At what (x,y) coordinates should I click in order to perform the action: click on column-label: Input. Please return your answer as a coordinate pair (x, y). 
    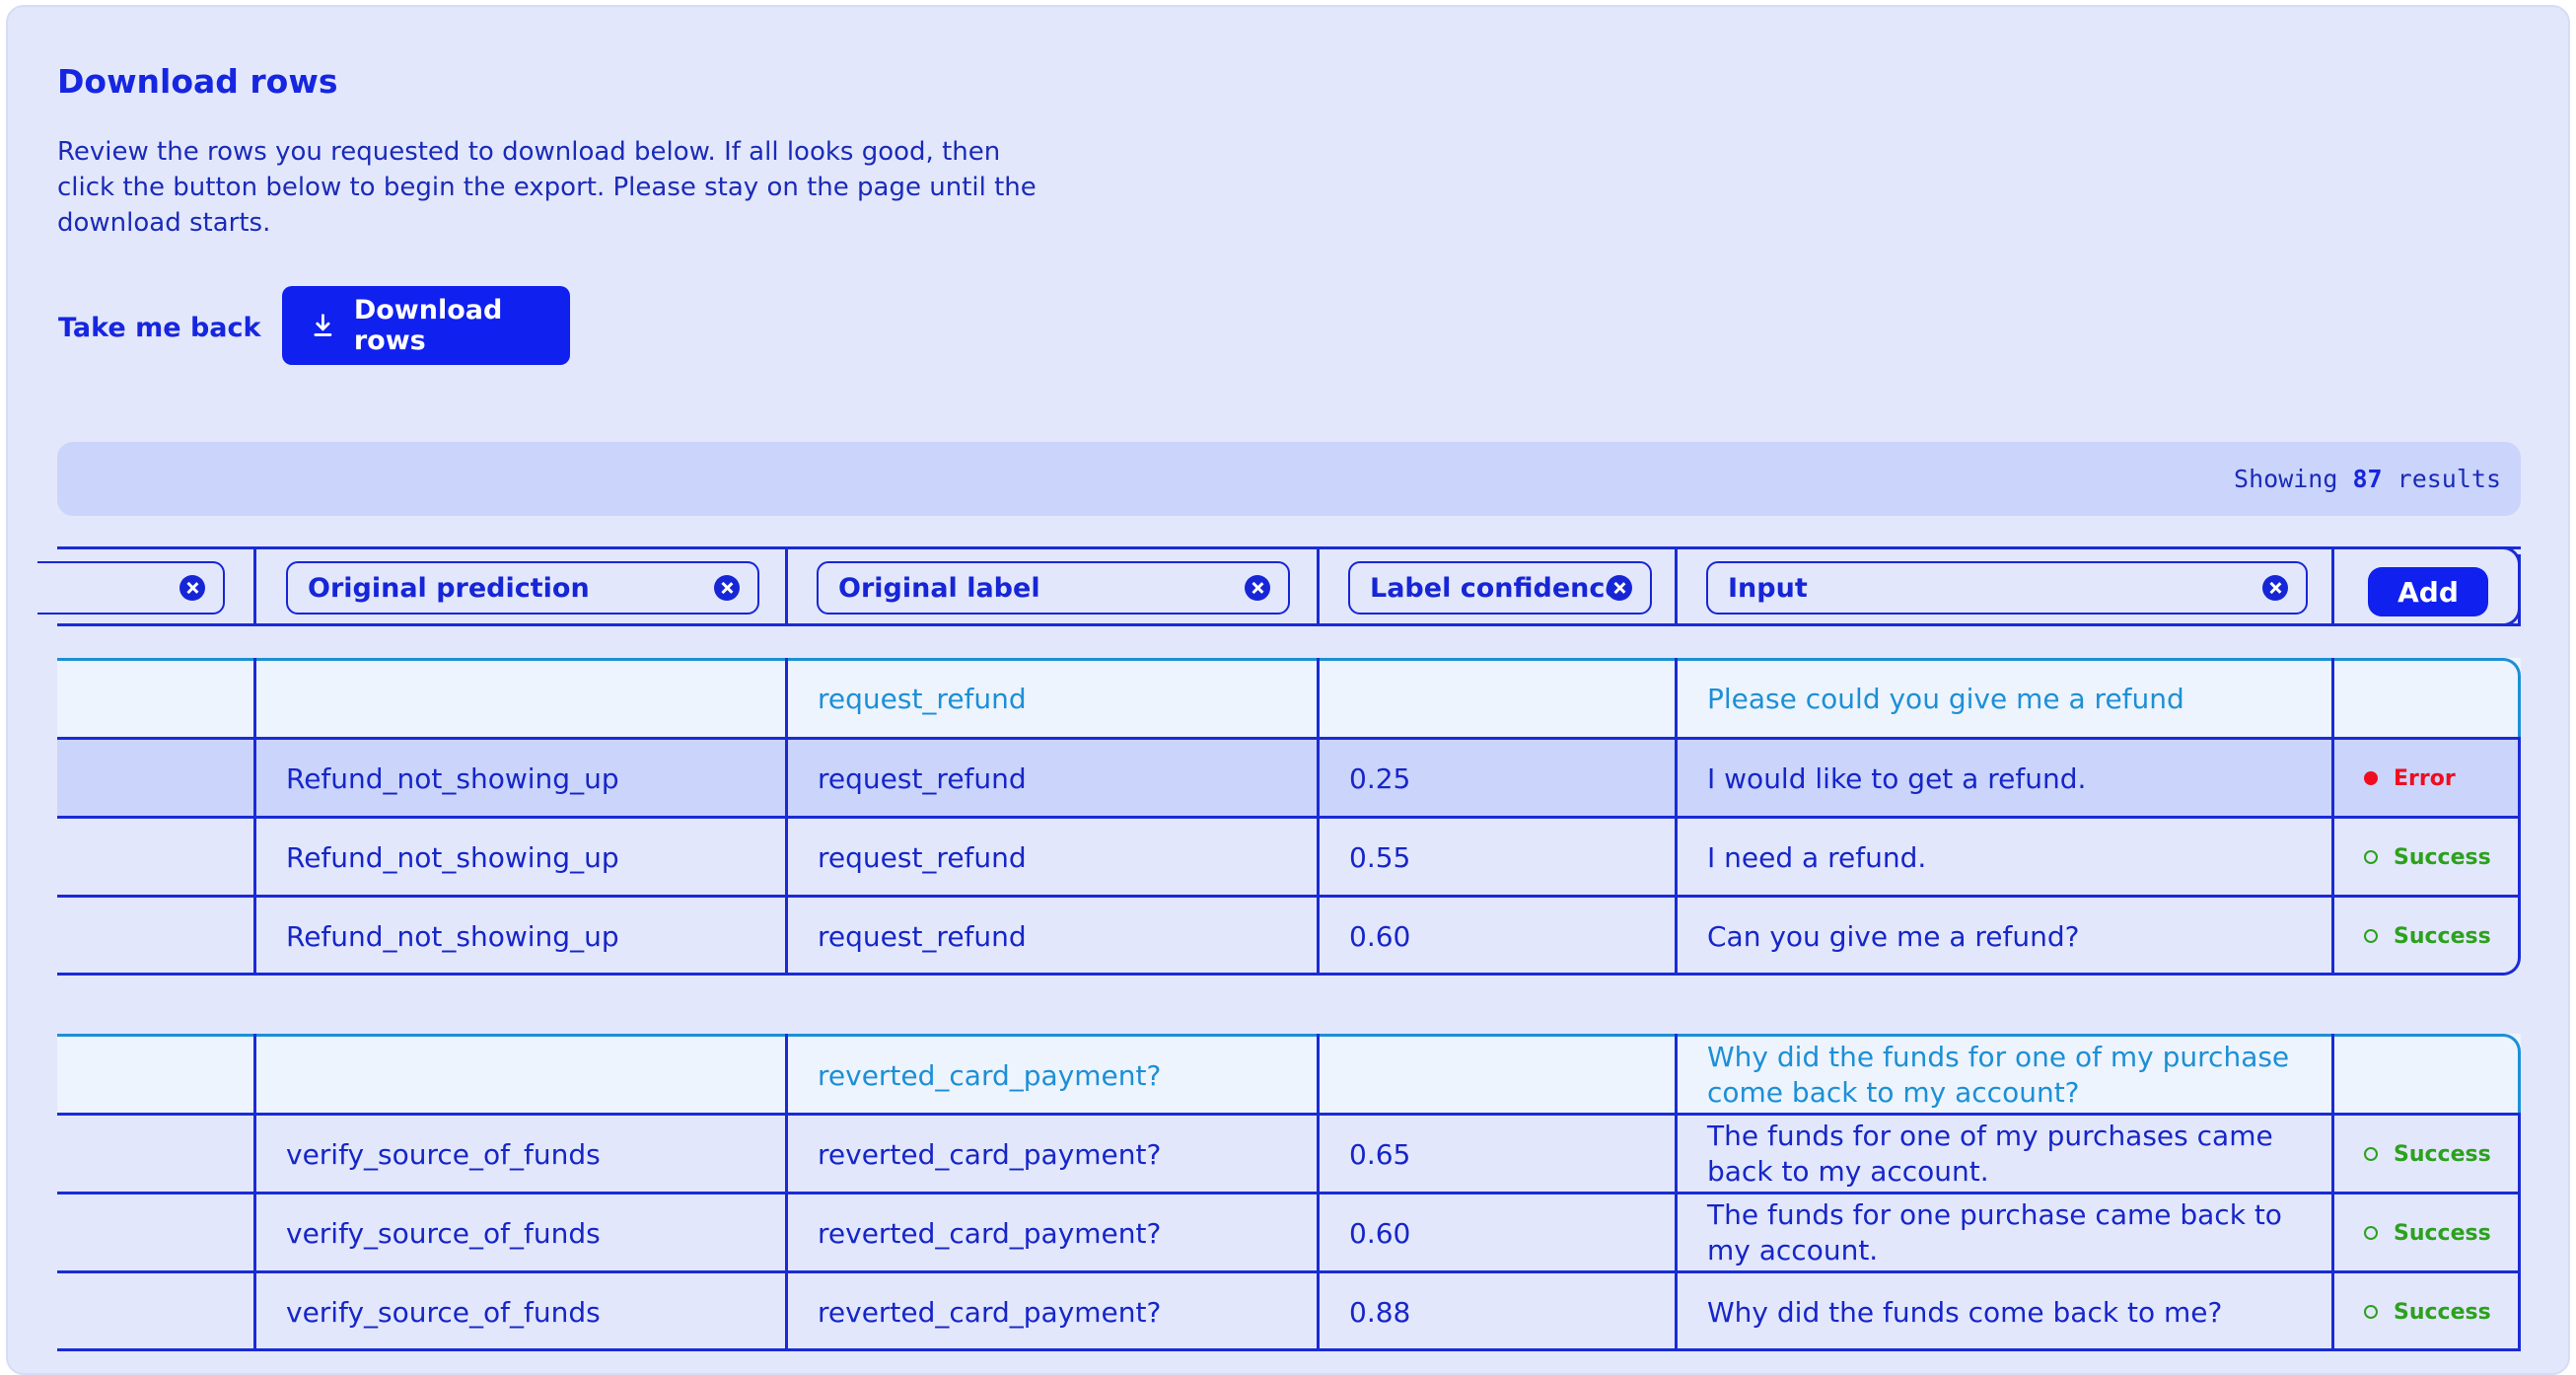
    Looking at the image, I should click on (1768, 588).